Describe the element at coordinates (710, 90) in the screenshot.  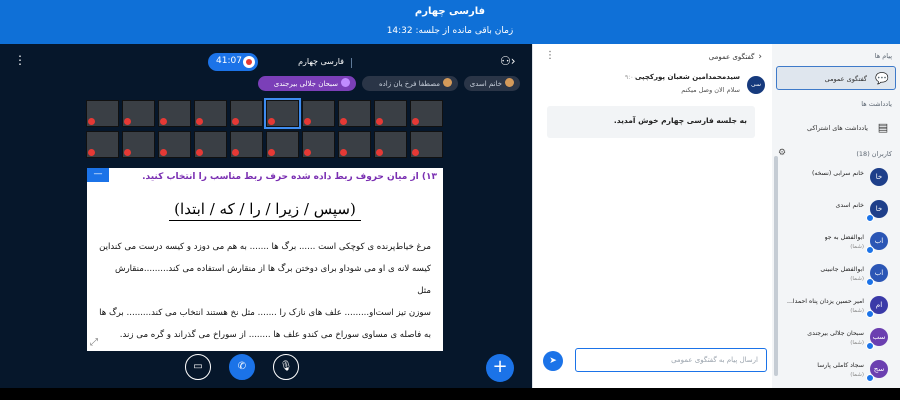
I see `message-text: سلام الان وصل میکنم` at that location.